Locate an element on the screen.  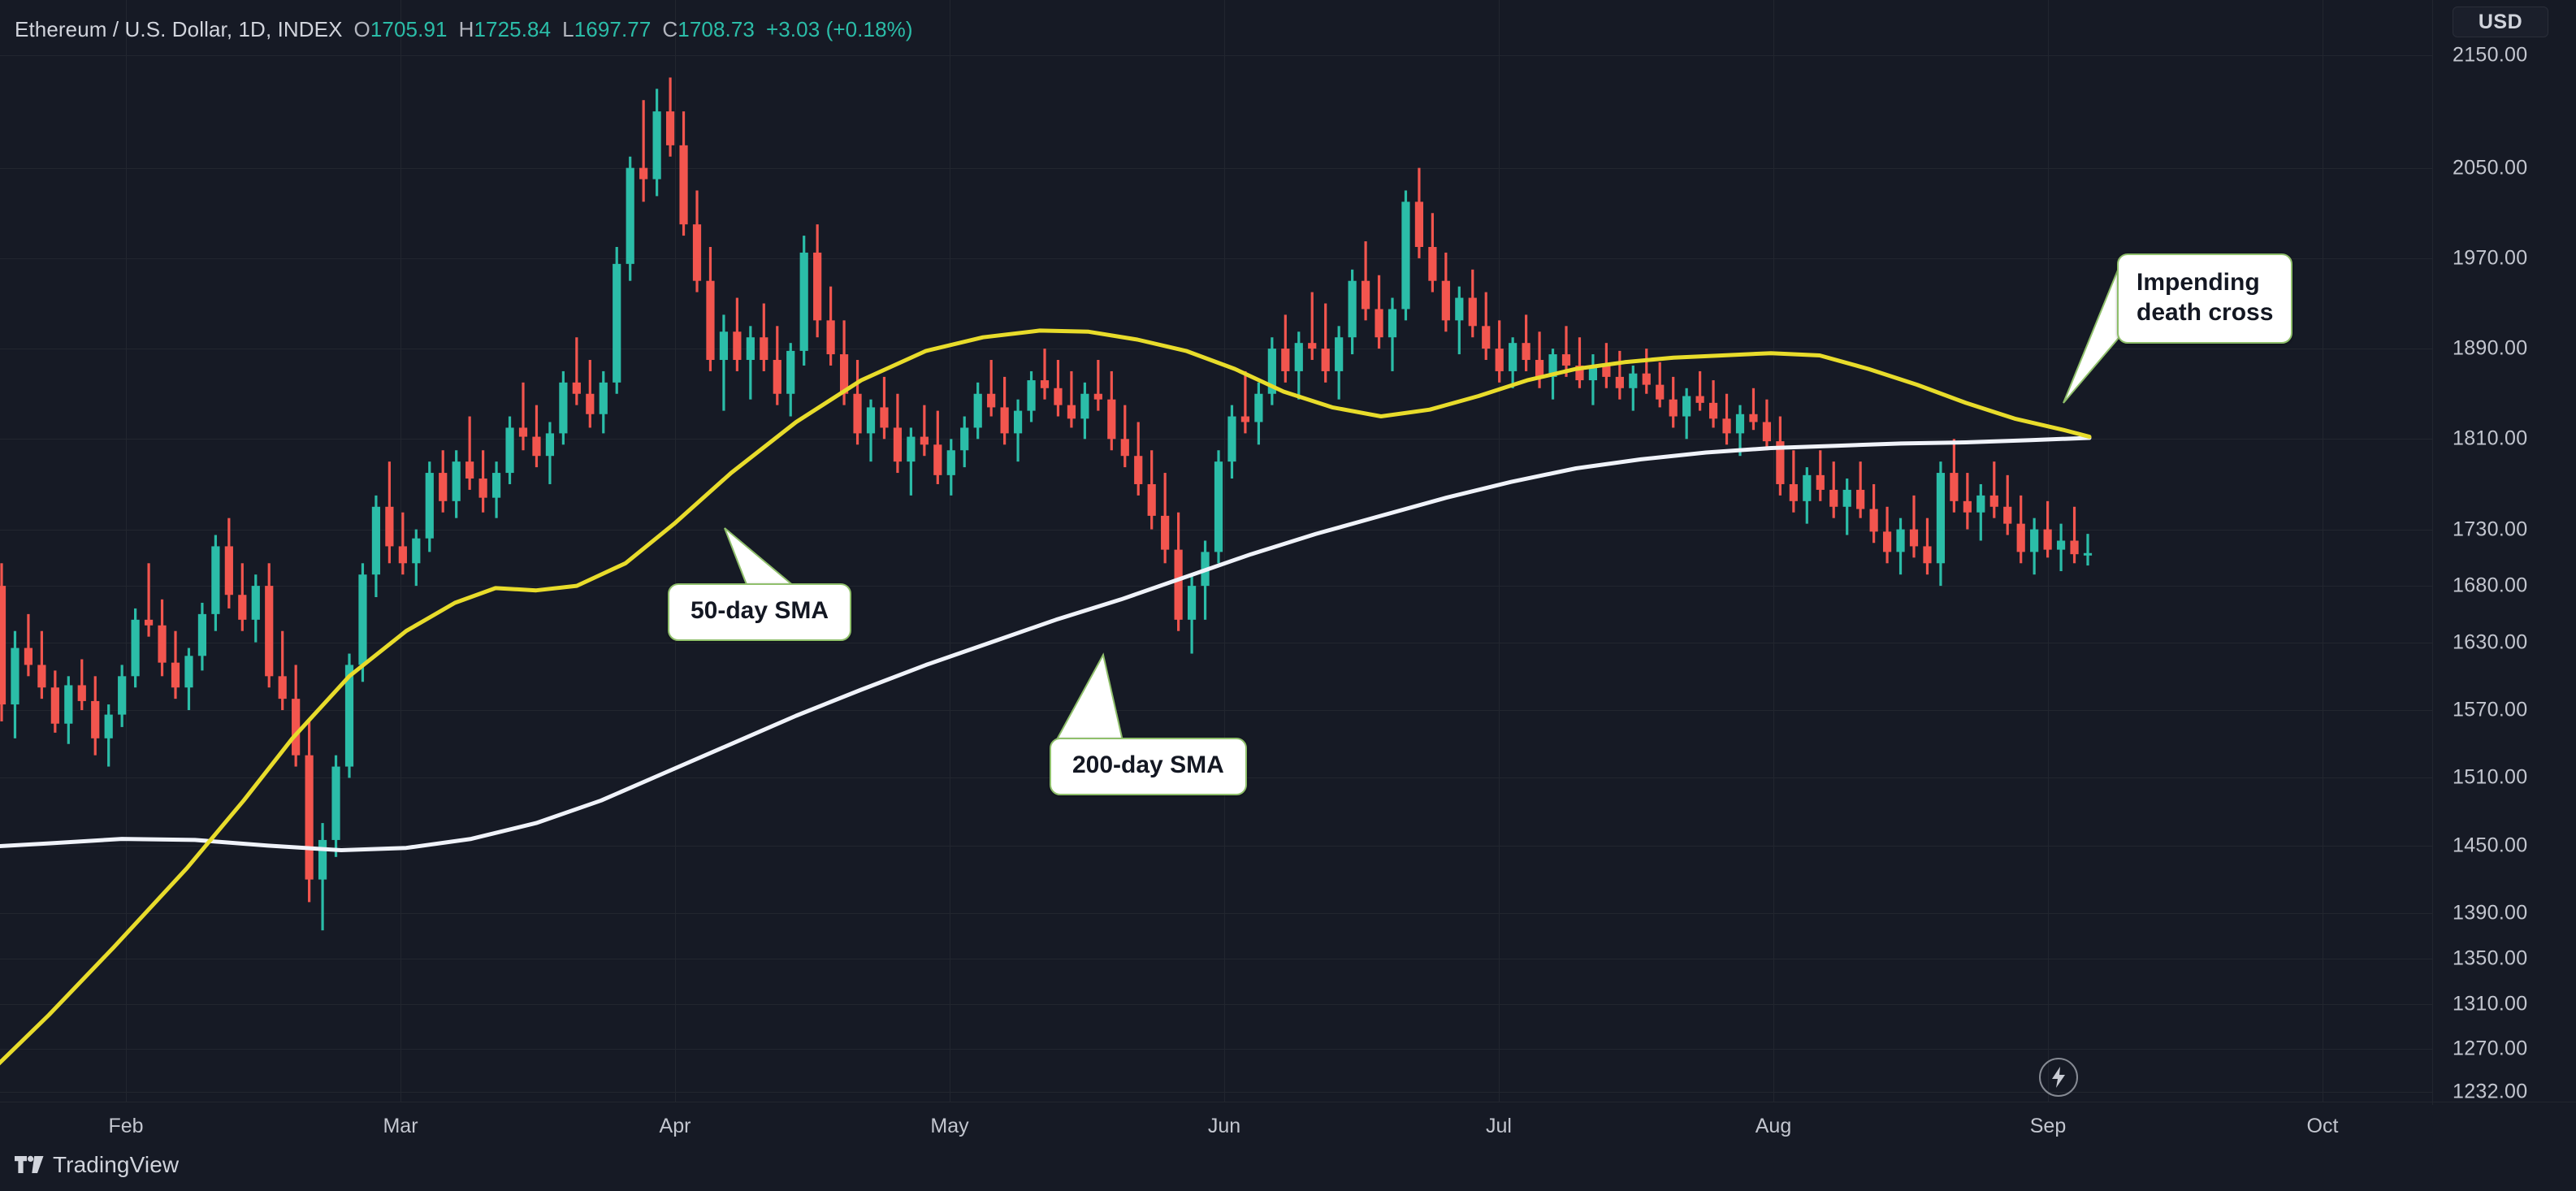
time-axis: Feb Mar Apr May Jun Jul Aug Sep Oct is located at coordinates (1216, 1129).